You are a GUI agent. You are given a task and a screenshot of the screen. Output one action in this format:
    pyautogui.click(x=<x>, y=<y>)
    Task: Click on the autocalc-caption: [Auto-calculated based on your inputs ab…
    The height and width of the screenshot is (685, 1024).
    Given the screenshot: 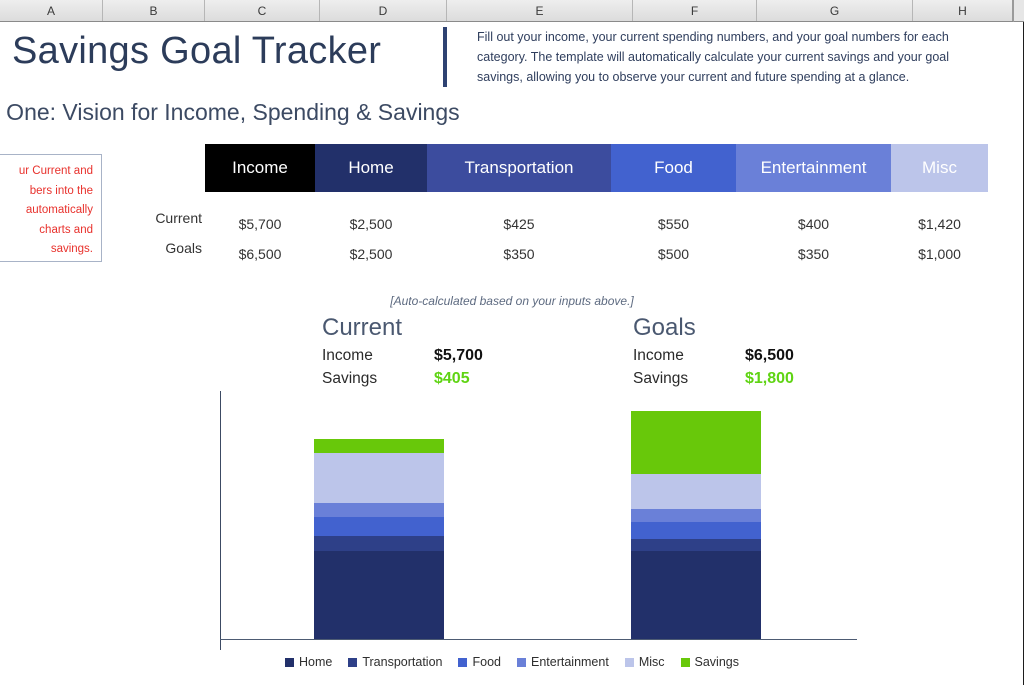 What is the action you would take?
    pyautogui.click(x=512, y=301)
    